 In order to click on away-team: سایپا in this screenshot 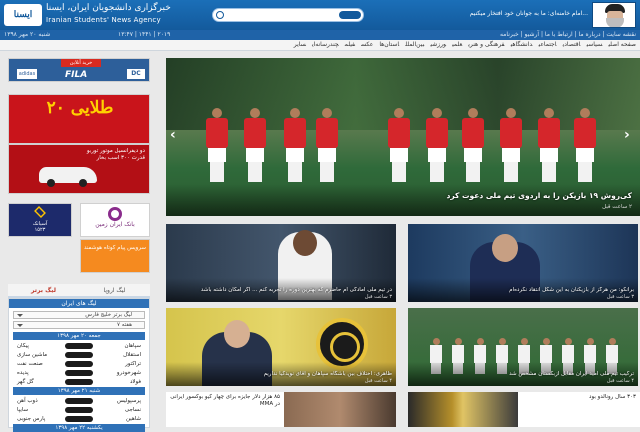, I will do `click(23, 410)`.